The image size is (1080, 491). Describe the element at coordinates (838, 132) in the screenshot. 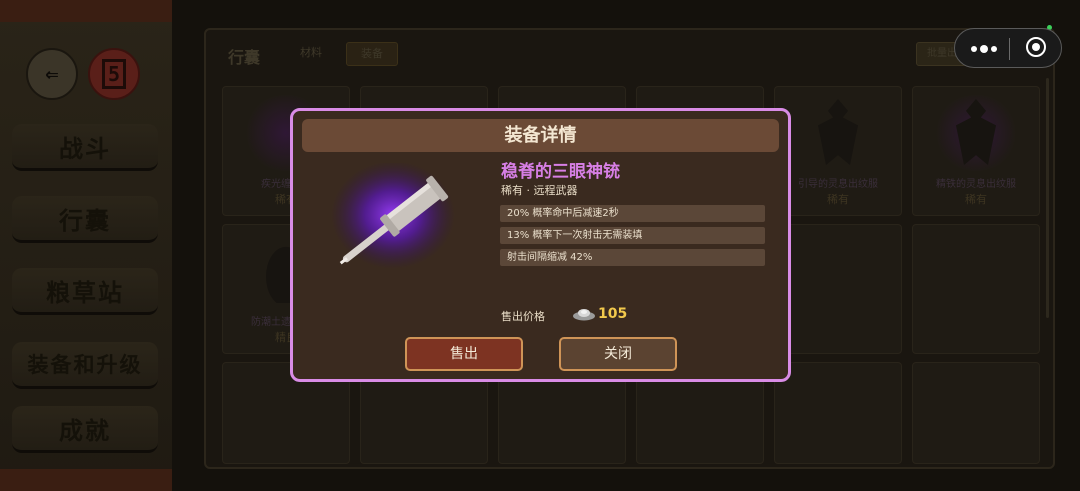

I see `armor-silhouette-icon` at that location.